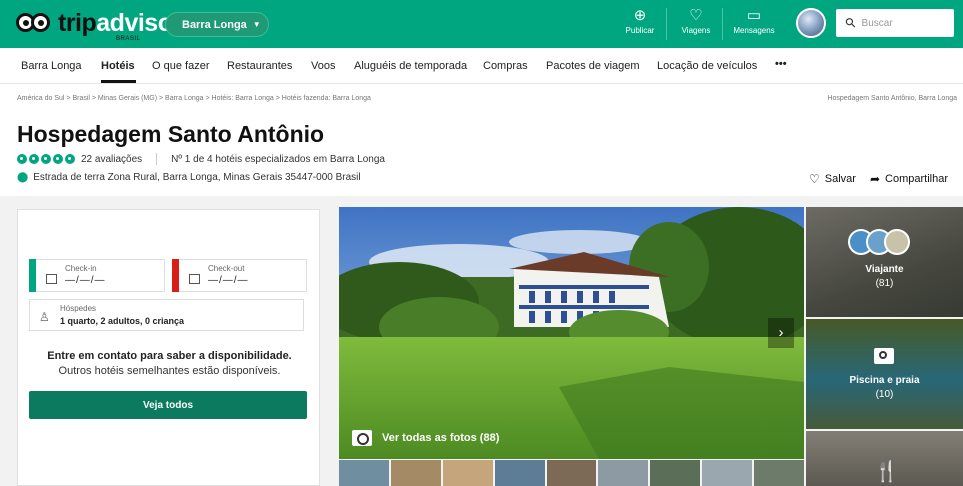  Describe the element at coordinates (51, 66) in the screenshot. I see `subnav-item-barra-longa: Barra Longa` at that location.